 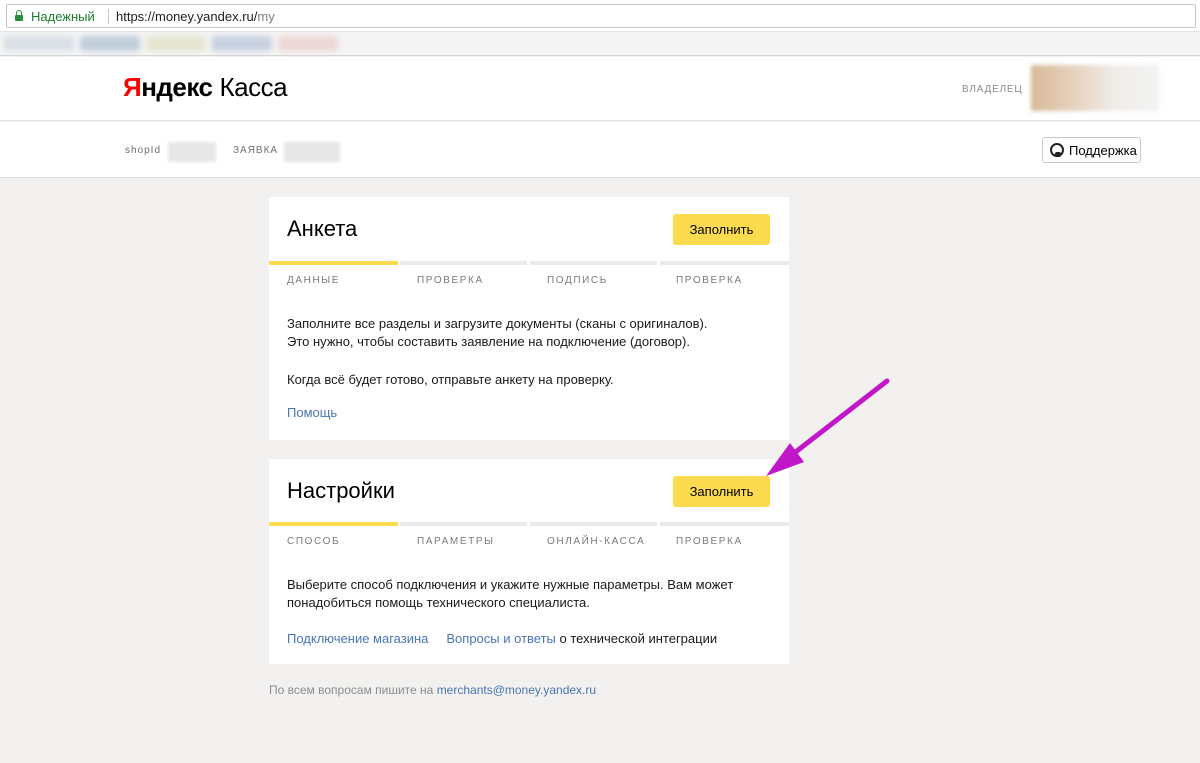 What do you see at coordinates (600, 44) in the screenshot?
I see `bookmarks-bar` at bounding box center [600, 44].